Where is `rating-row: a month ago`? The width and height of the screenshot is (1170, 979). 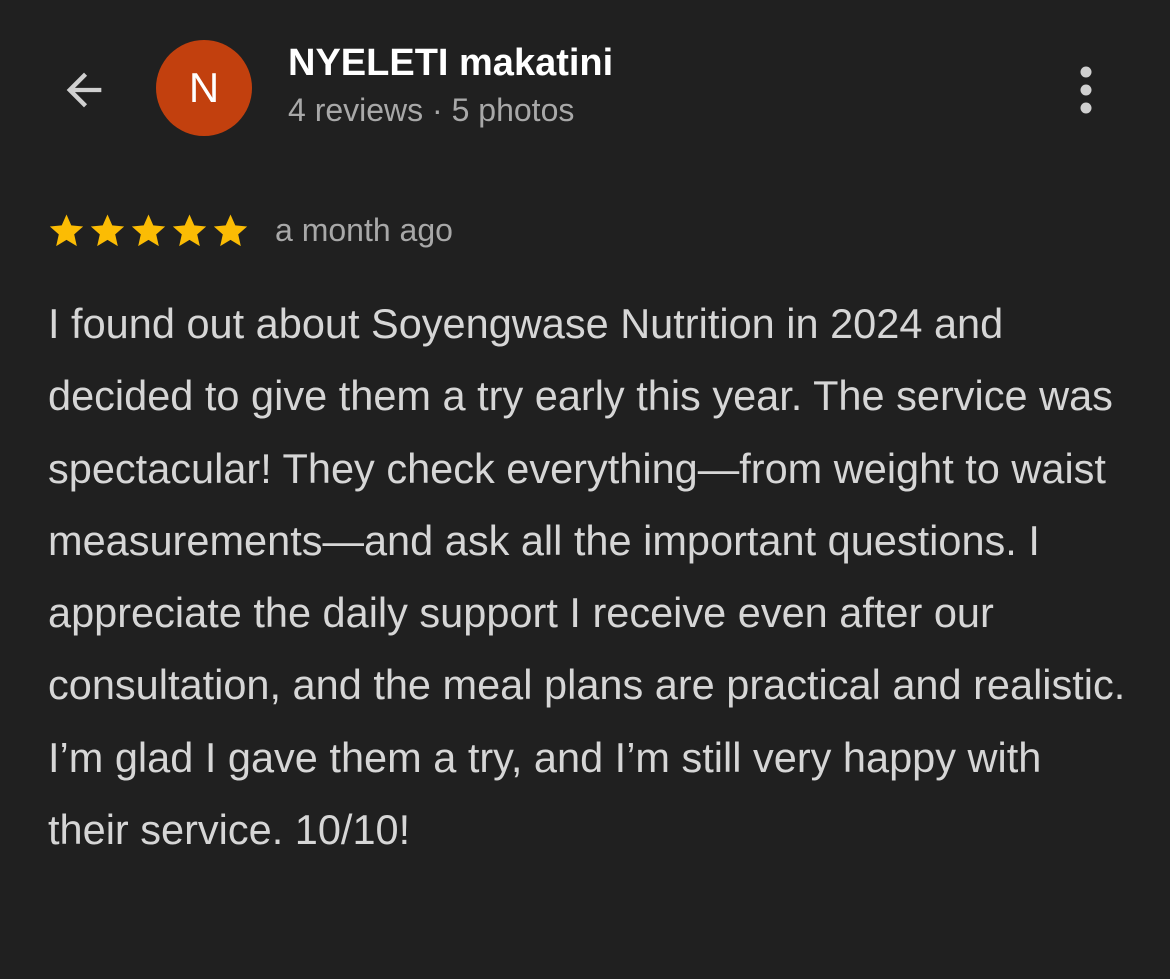 rating-row: a month ago is located at coordinates (250, 230).